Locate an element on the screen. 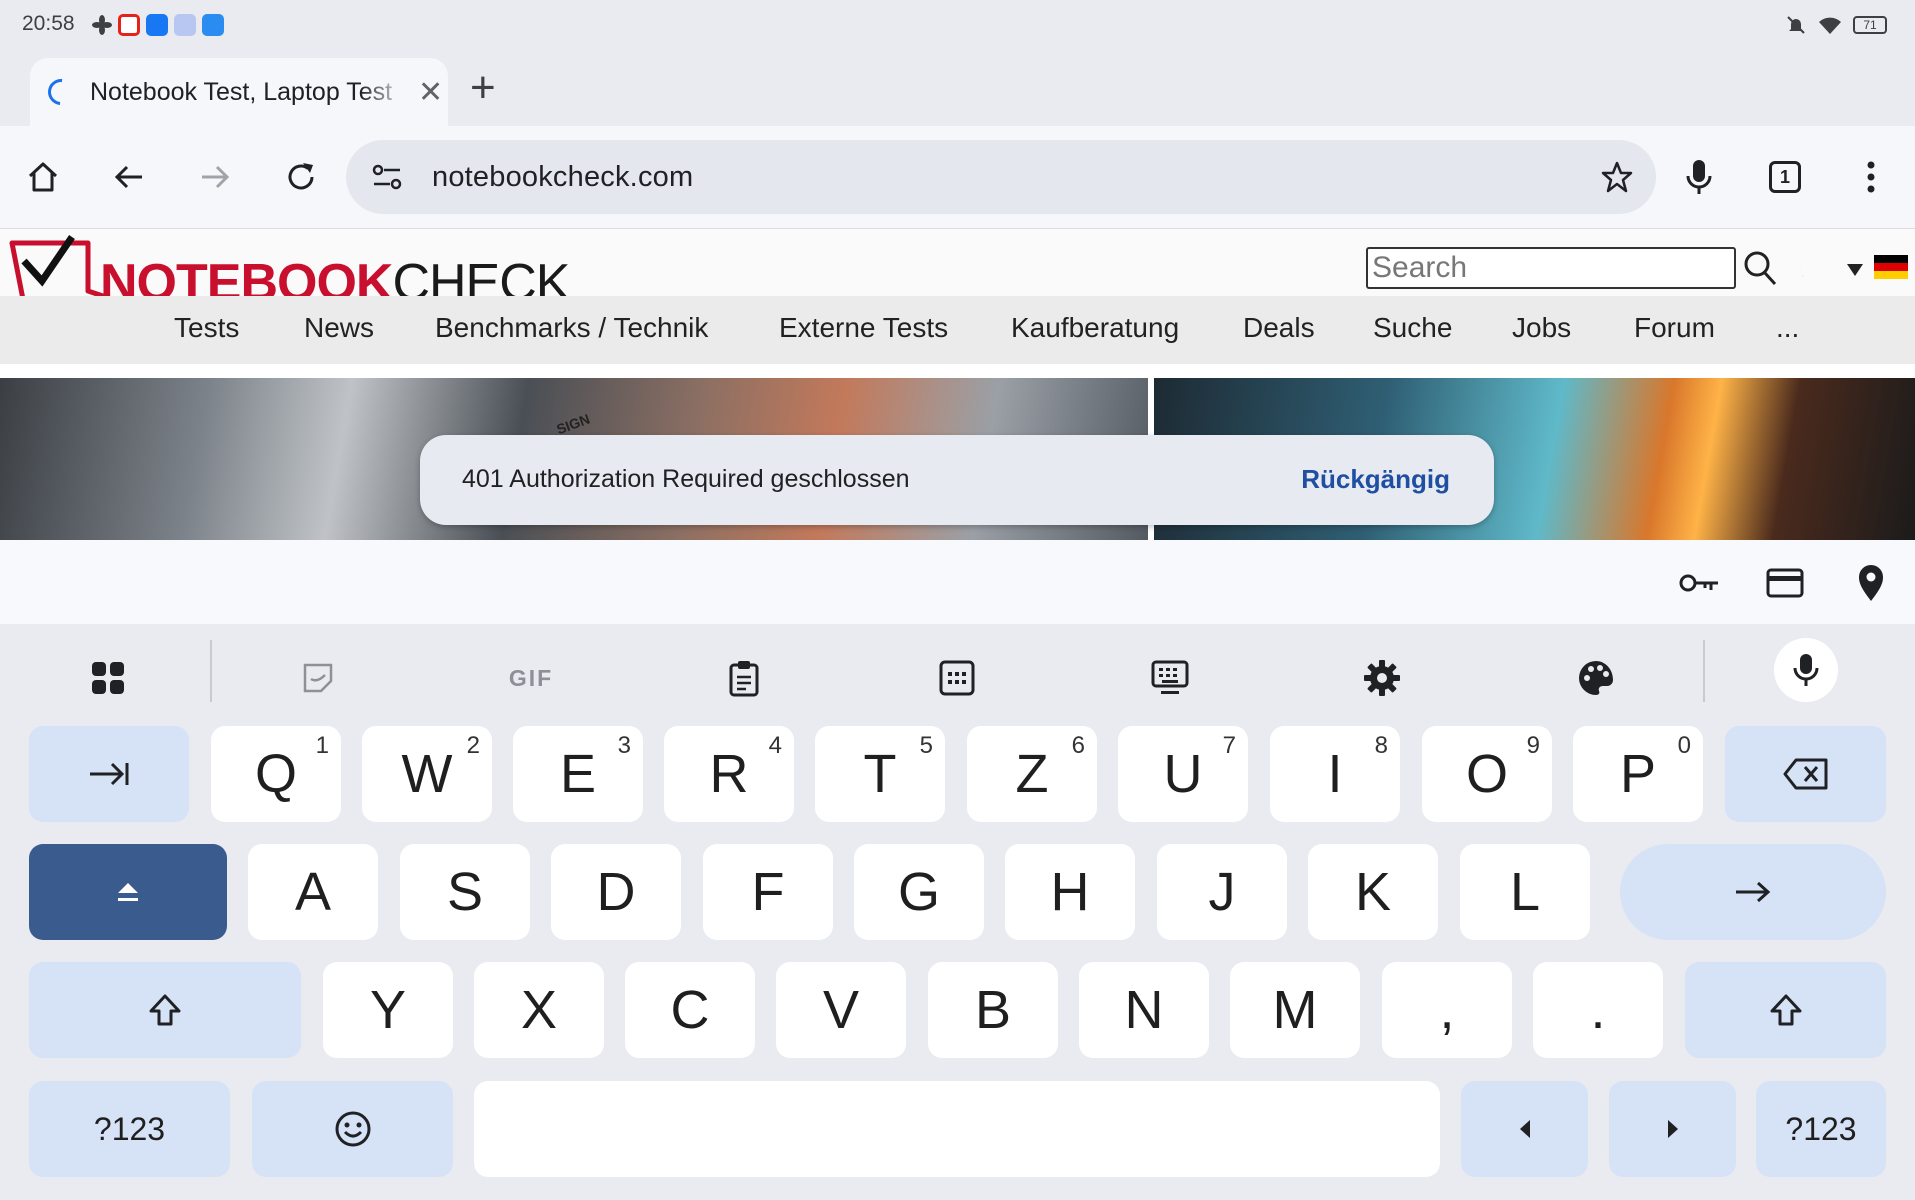  key-a: A is located at coordinates (313, 892).